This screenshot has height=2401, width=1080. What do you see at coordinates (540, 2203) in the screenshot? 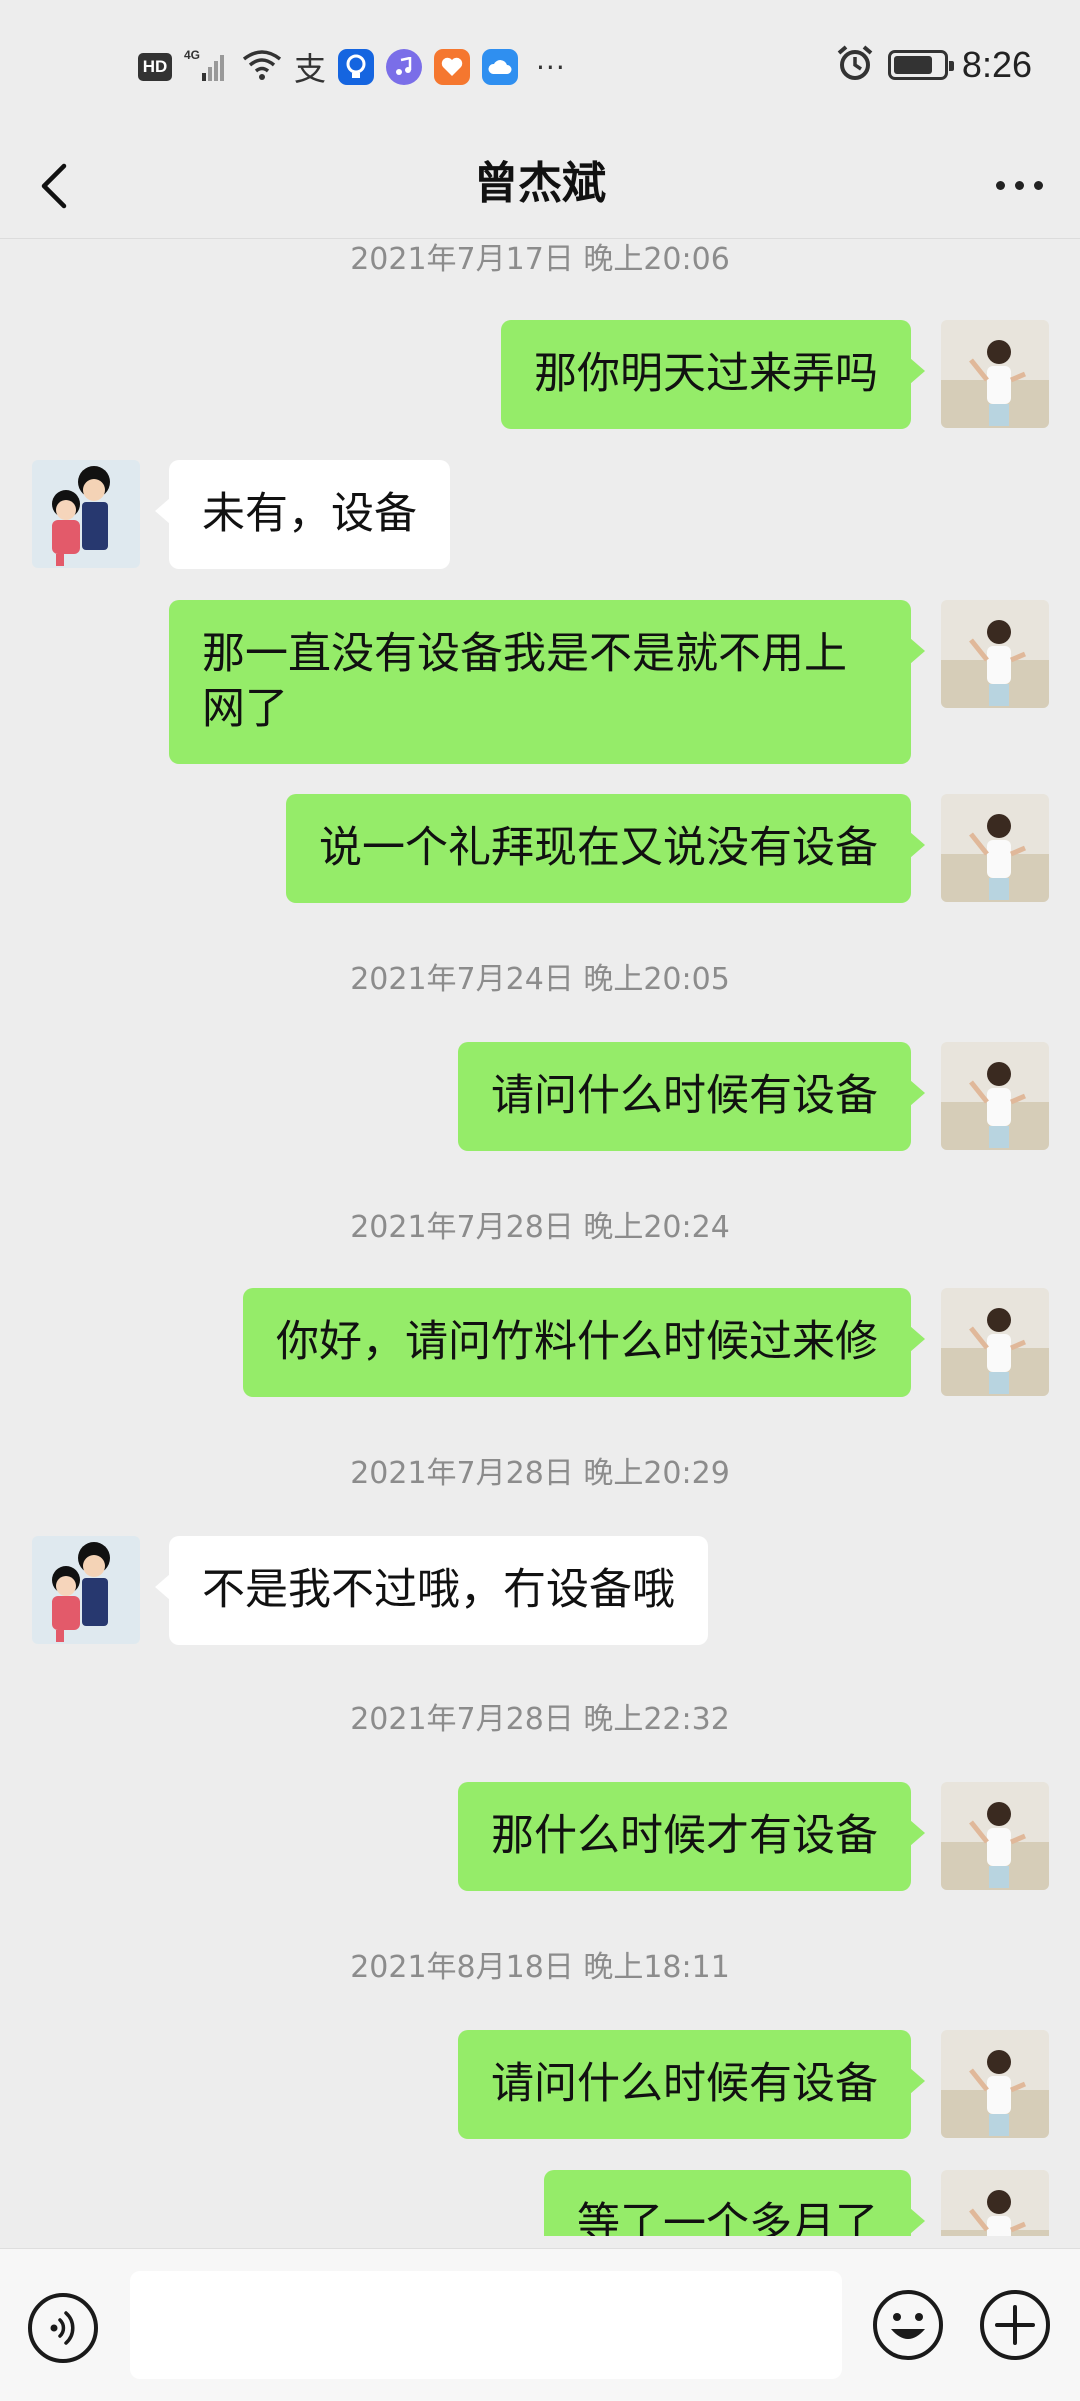
I see `message-row-sent: 等了一个多月了` at bounding box center [540, 2203].